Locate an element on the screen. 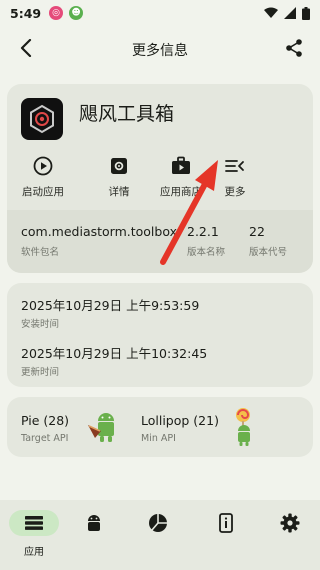  more-list-icon is located at coordinates (234, 166).